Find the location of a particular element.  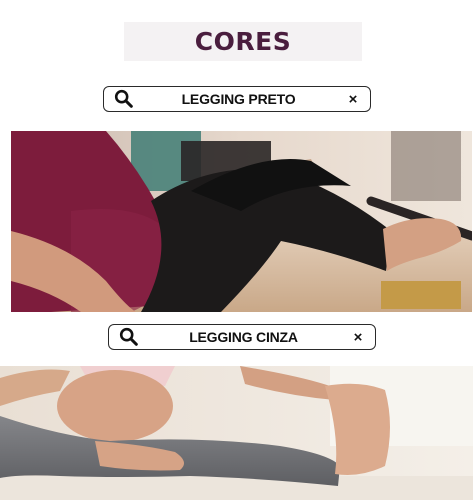

search-query-label: LEGGING PRETO is located at coordinates (238, 99).